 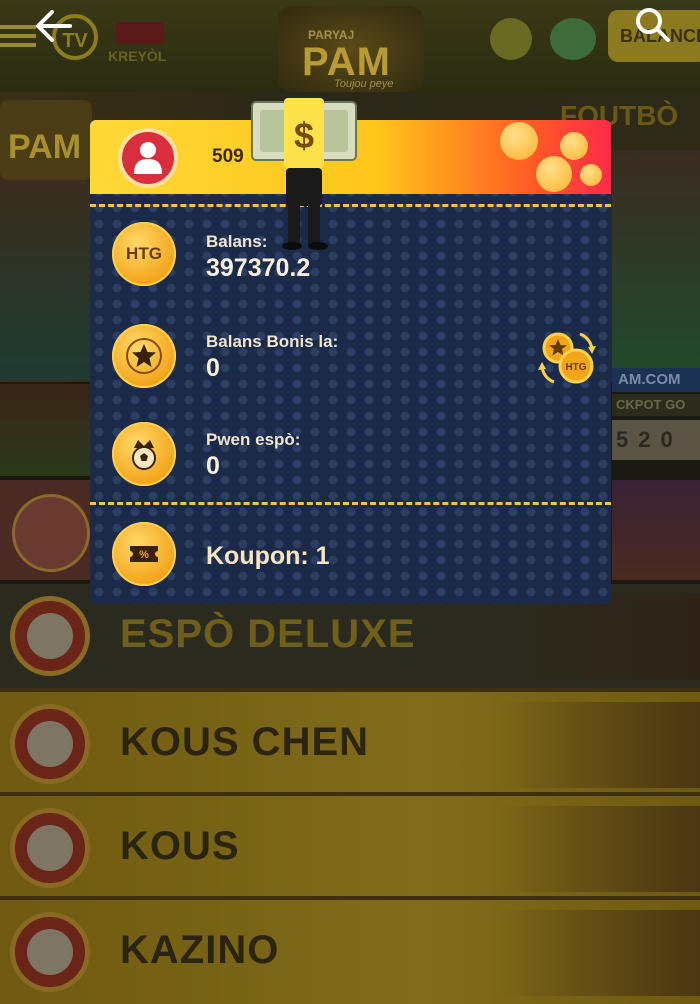 What do you see at coordinates (511, 39) in the screenshot?
I see `coin-icon` at bounding box center [511, 39].